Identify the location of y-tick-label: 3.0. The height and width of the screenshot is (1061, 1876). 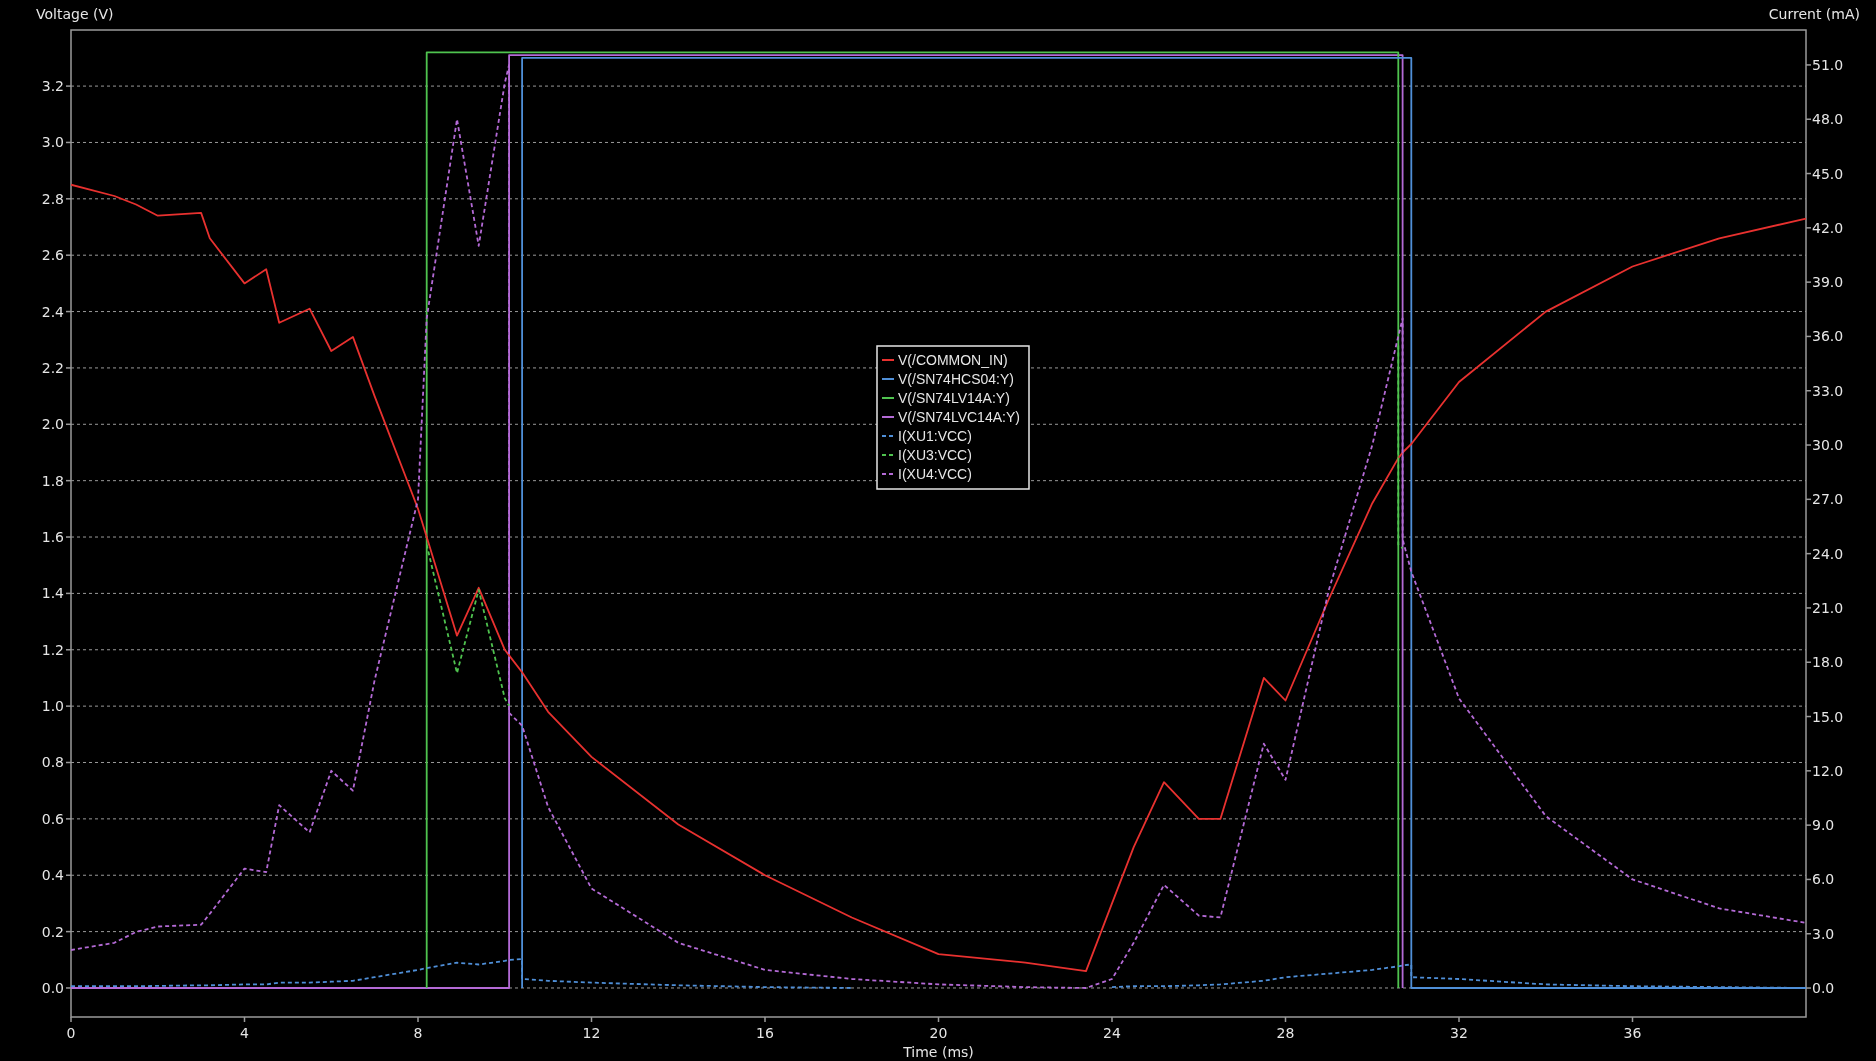
(52, 142).